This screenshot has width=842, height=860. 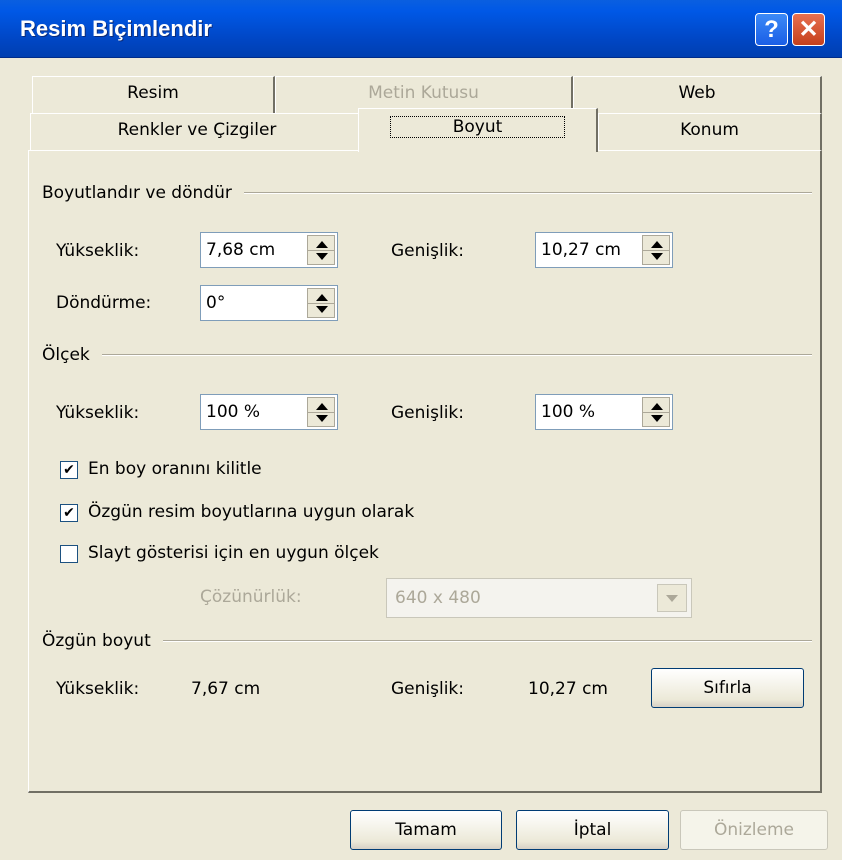 I want to click on height-spinner: 7,68 cm, so click(x=269, y=250).